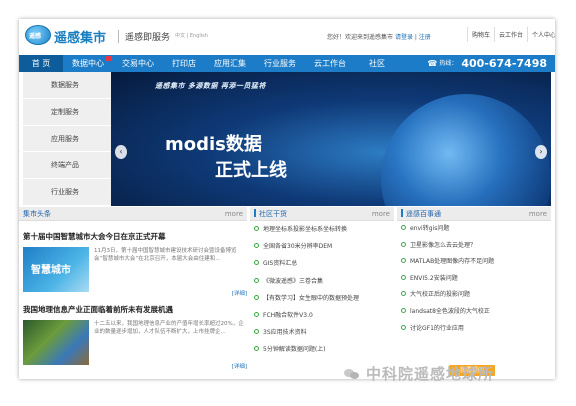 The image size is (576, 406). Describe the element at coordinates (360, 37) in the screenshot. I see `welcome-text: 您好！欢迎来到遥感集市` at that location.